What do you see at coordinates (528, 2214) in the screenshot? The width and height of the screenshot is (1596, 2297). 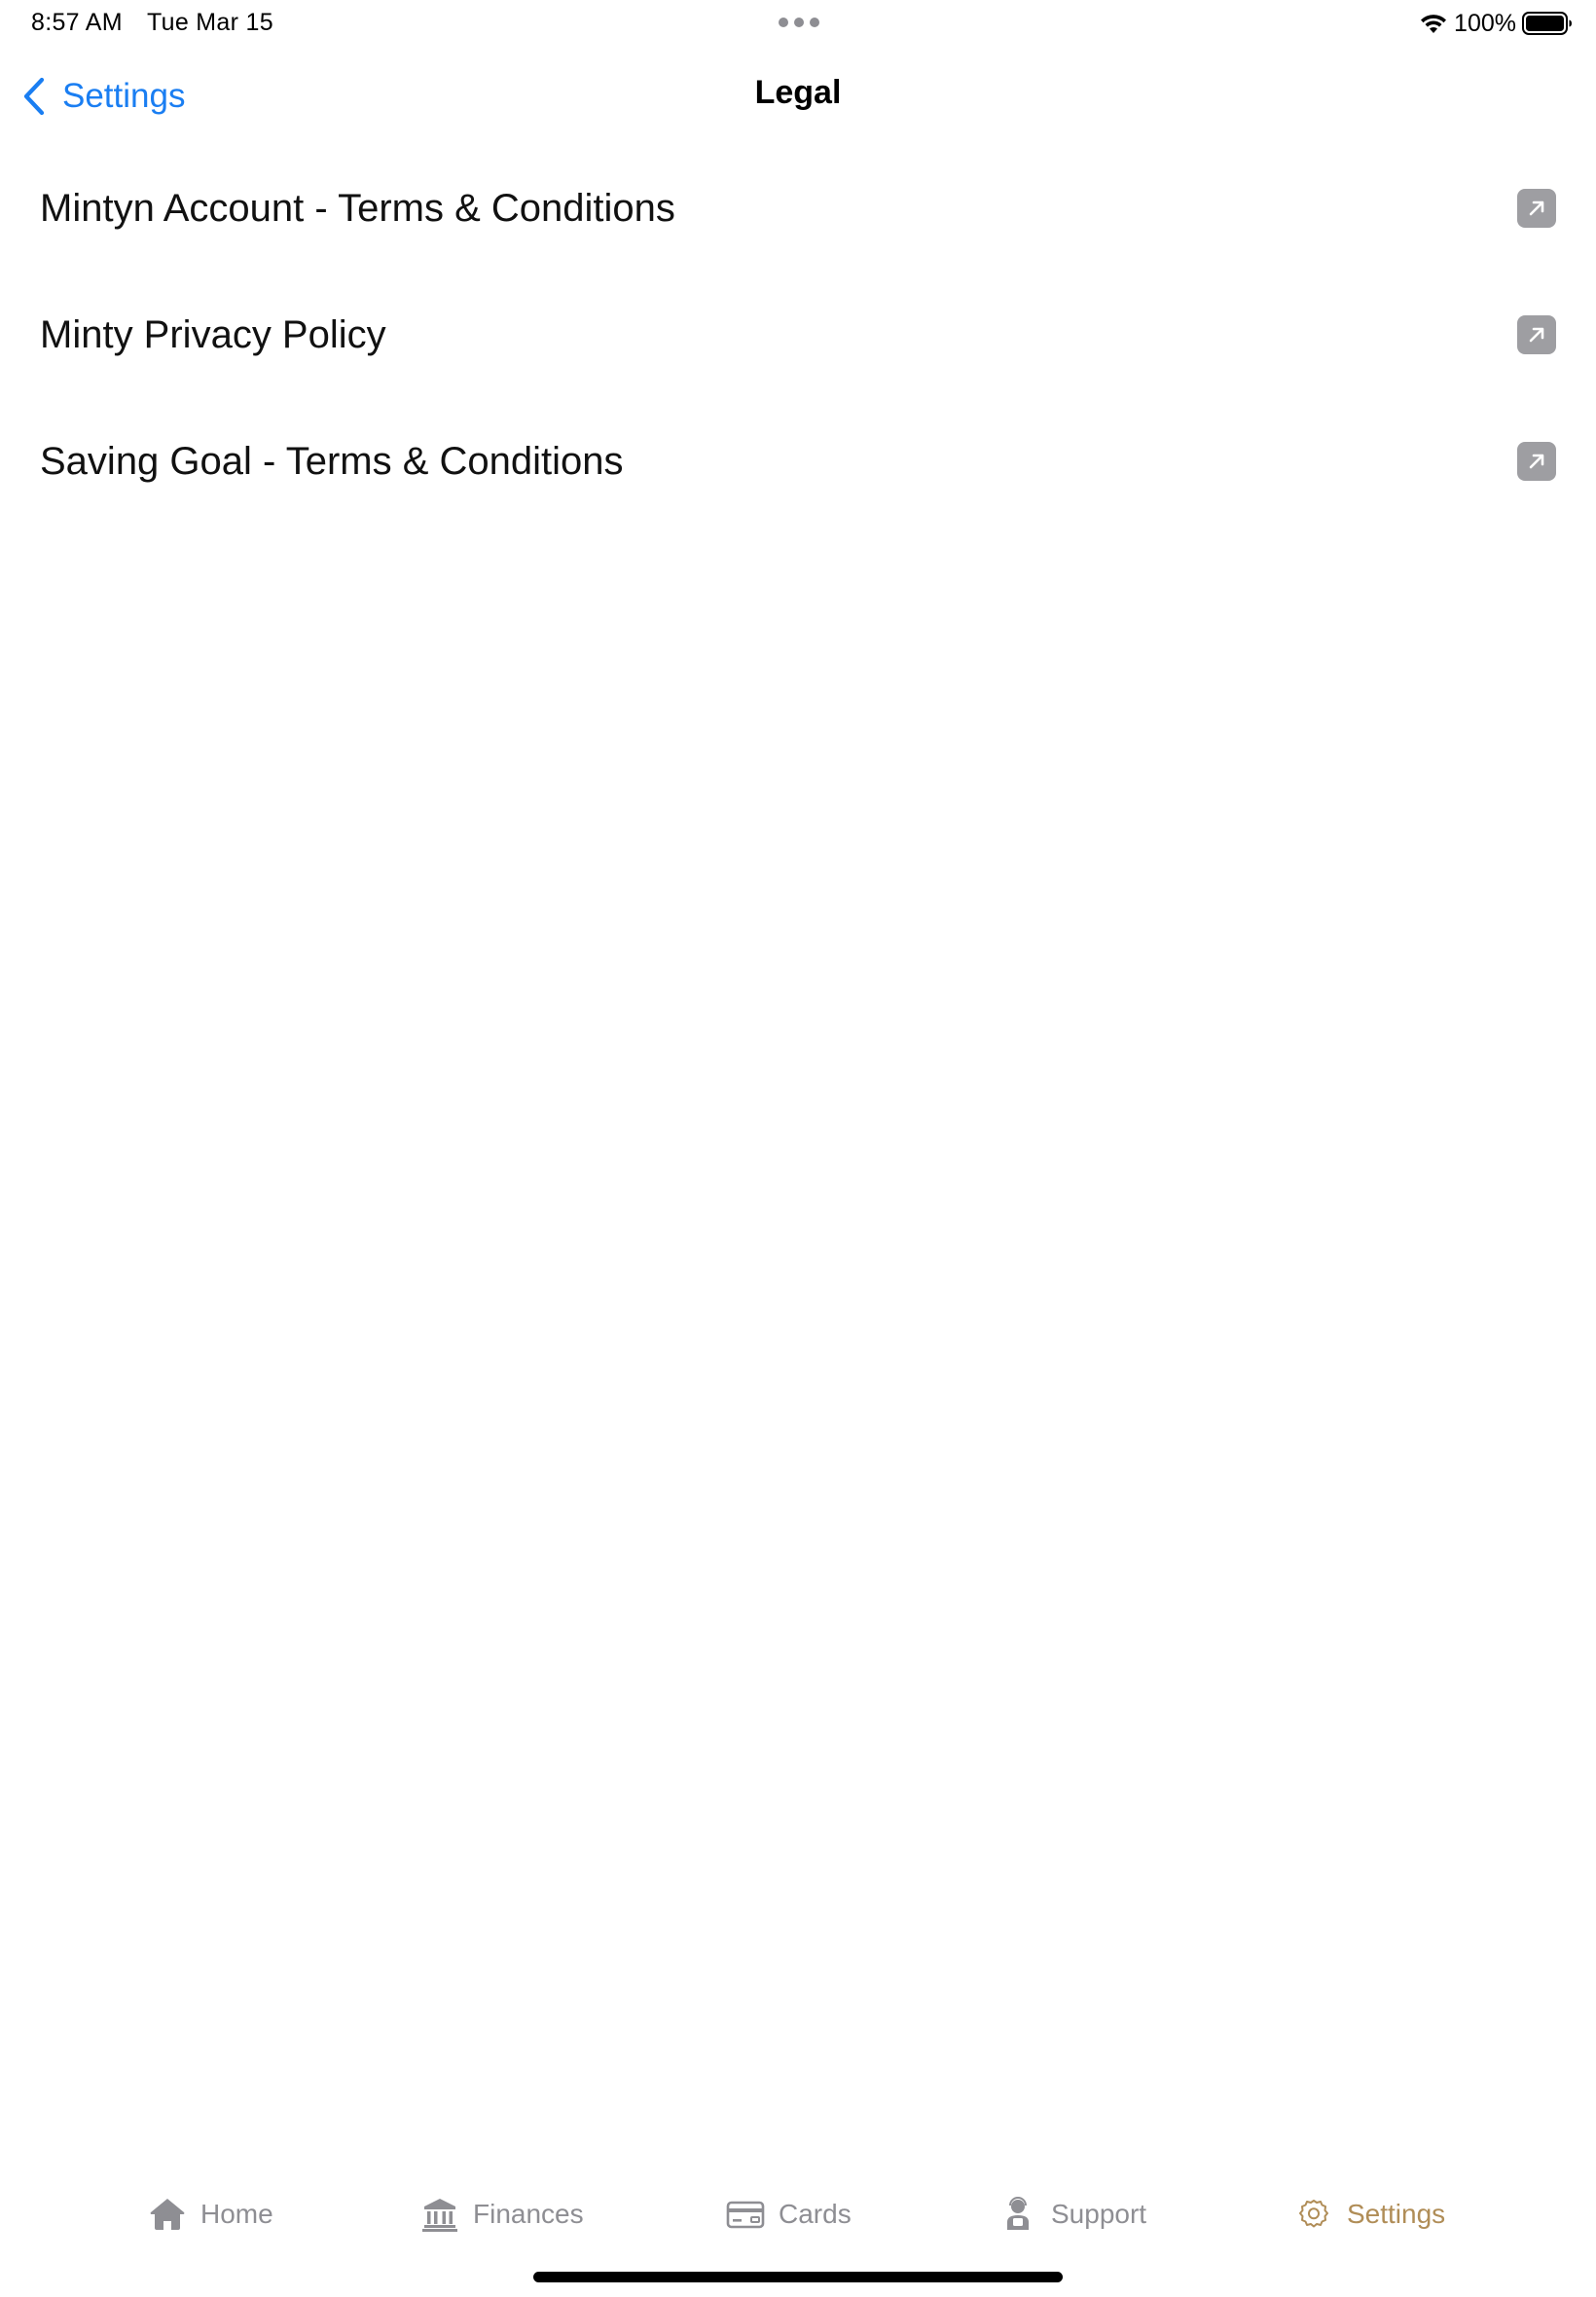 I see `tab-label: Finances` at bounding box center [528, 2214].